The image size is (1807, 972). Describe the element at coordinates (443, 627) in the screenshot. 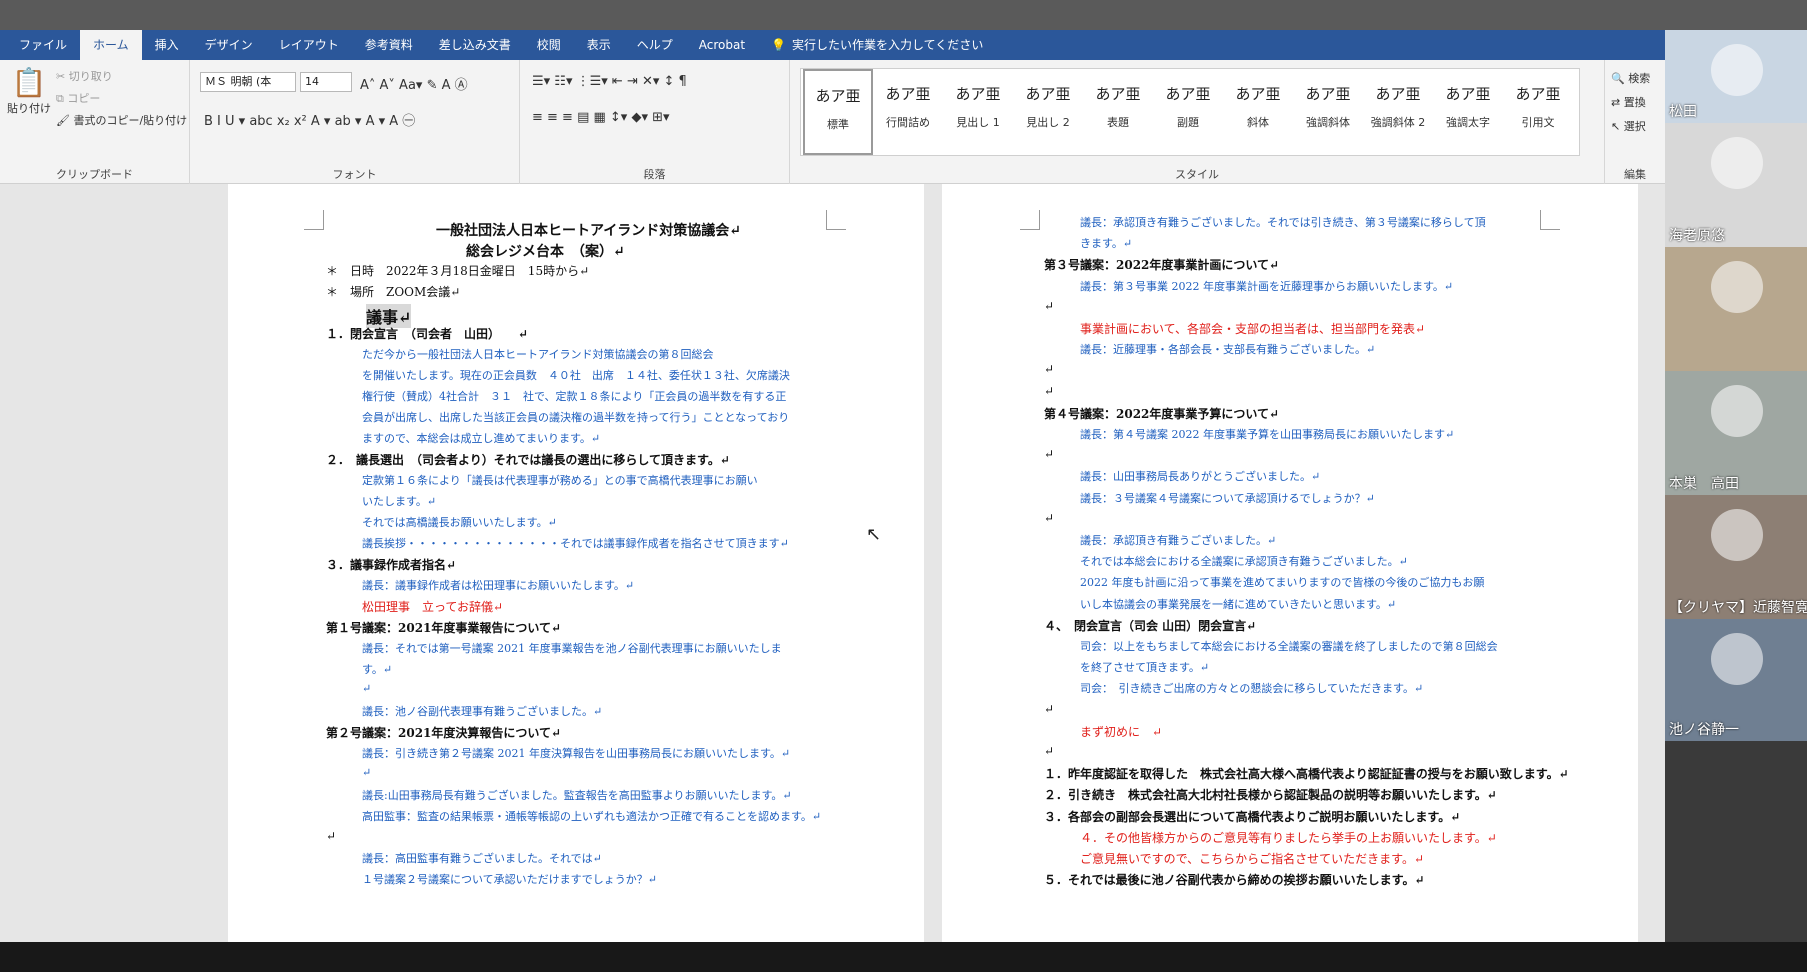

I see `document-line: 第１号議案：2021年度事業報告について↵` at that location.